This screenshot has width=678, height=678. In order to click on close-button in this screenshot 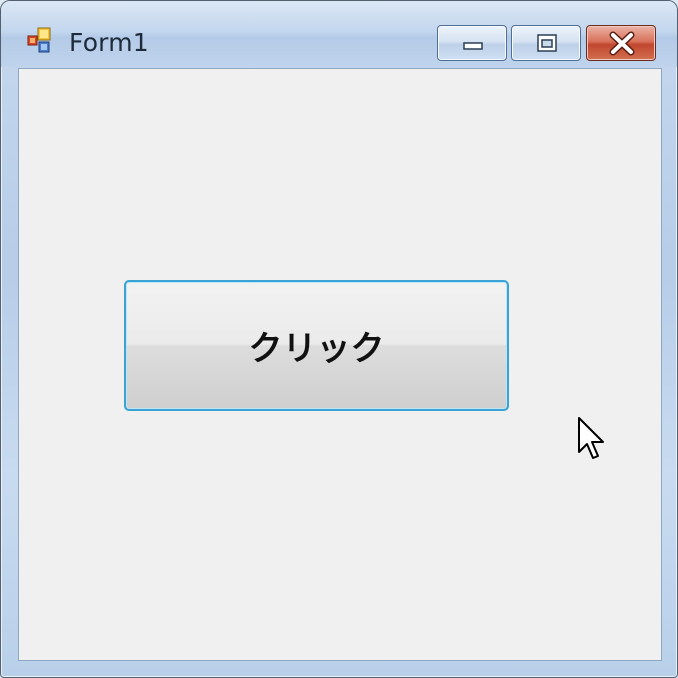, I will do `click(621, 43)`.